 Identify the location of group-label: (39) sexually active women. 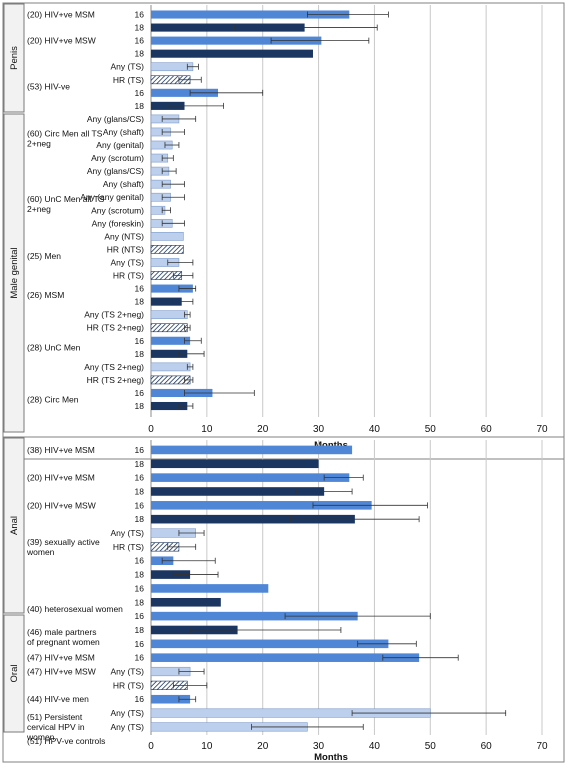
(63, 547).